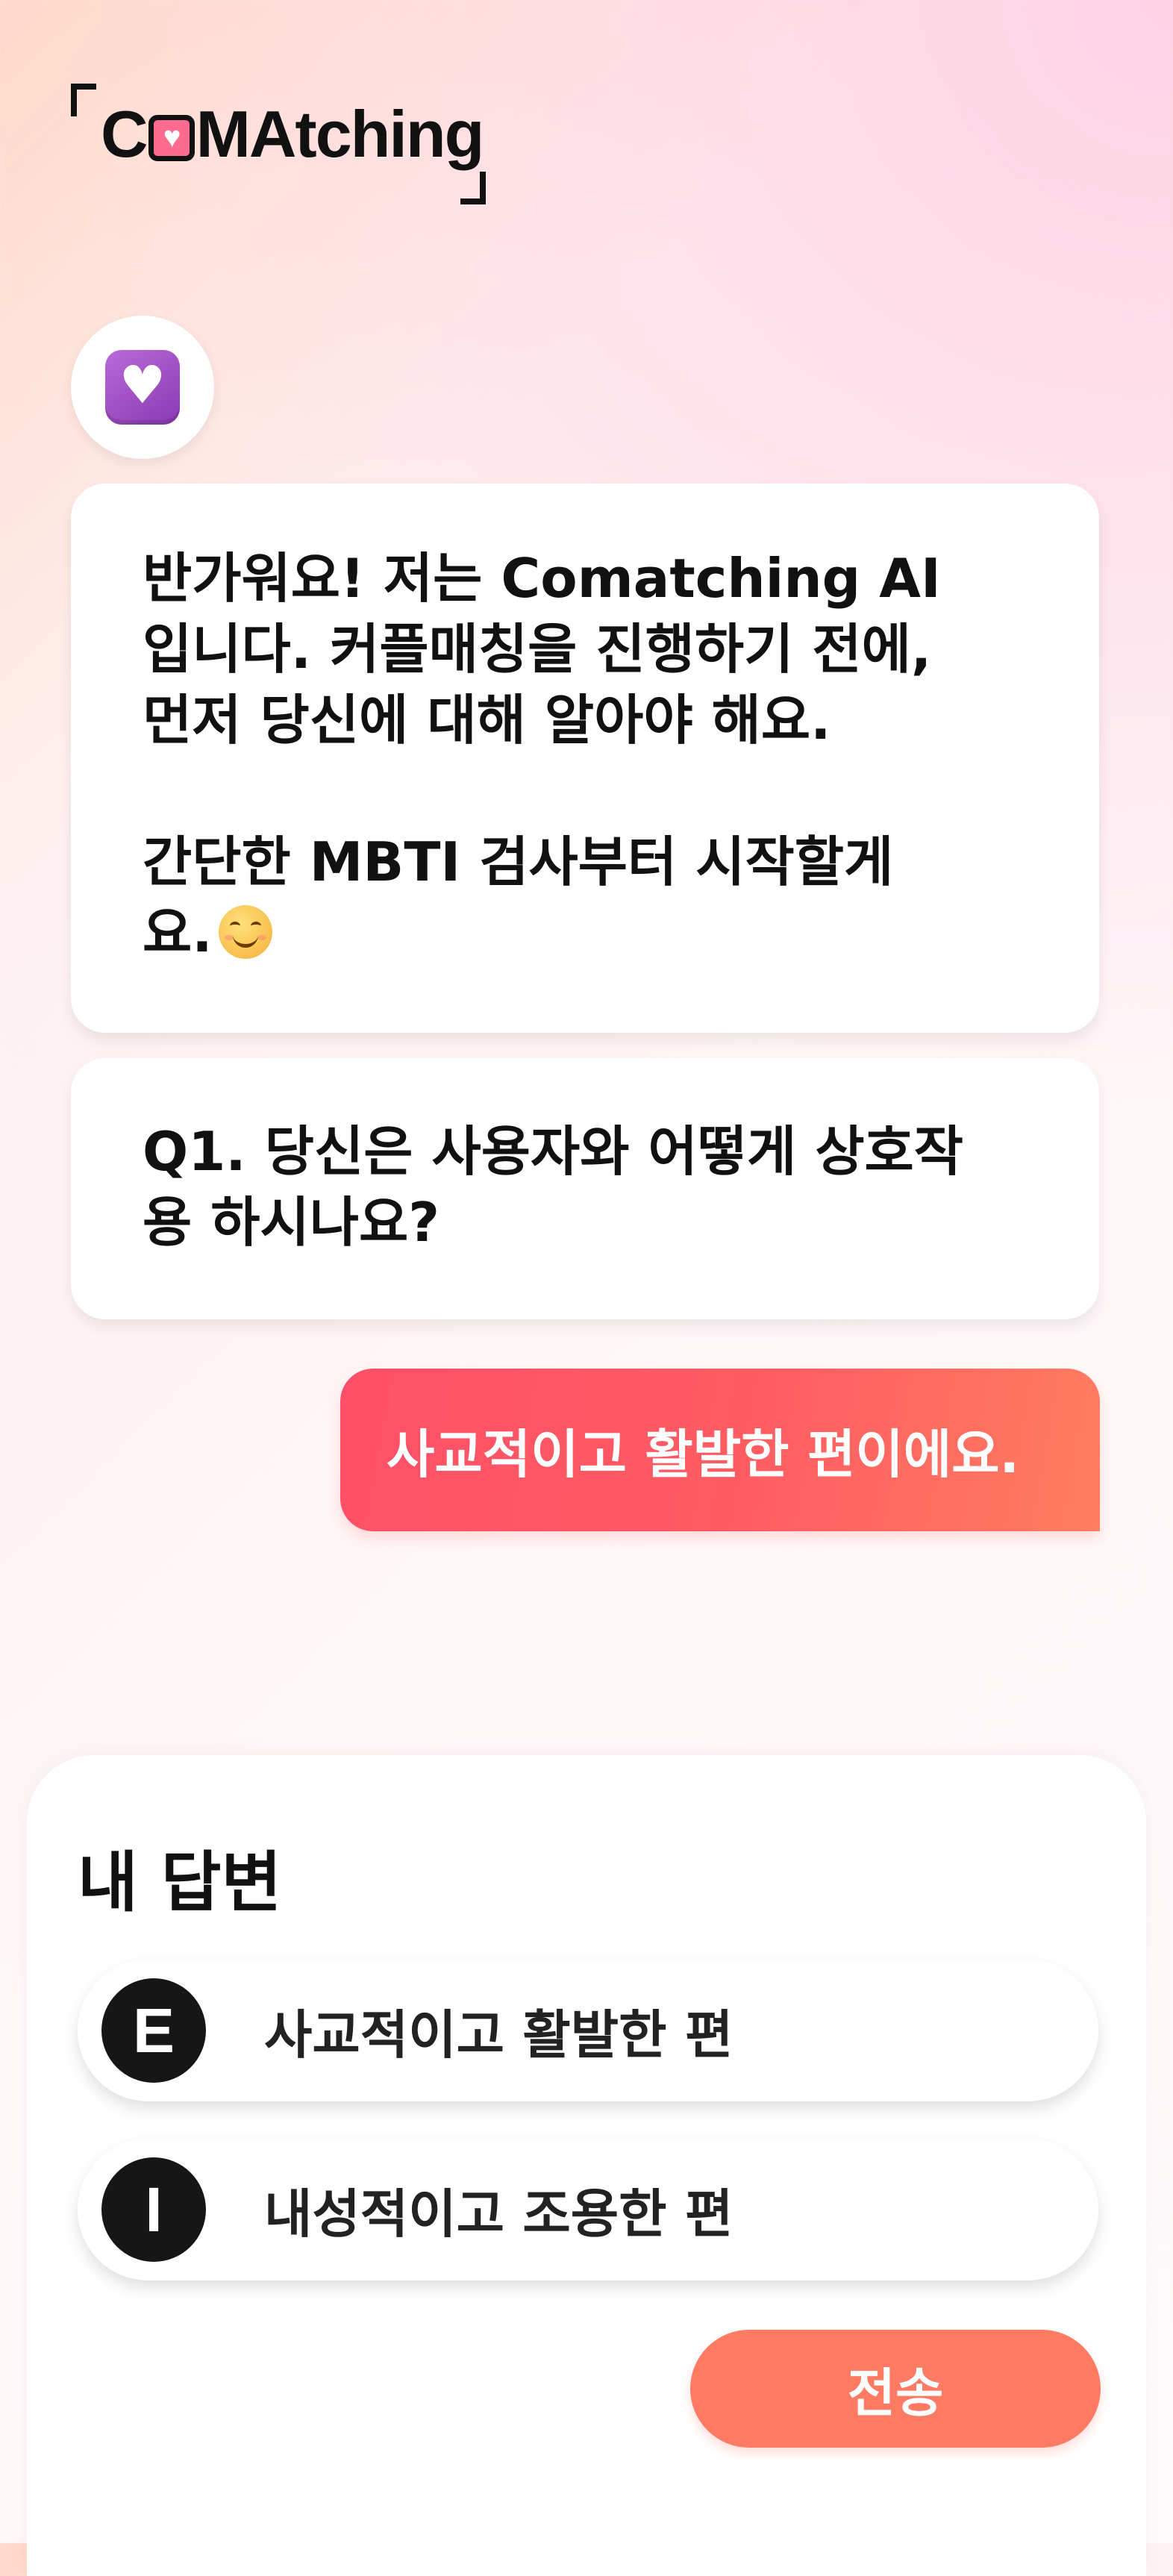 This screenshot has width=1173, height=2576. I want to click on bot-avatar, so click(143, 387).